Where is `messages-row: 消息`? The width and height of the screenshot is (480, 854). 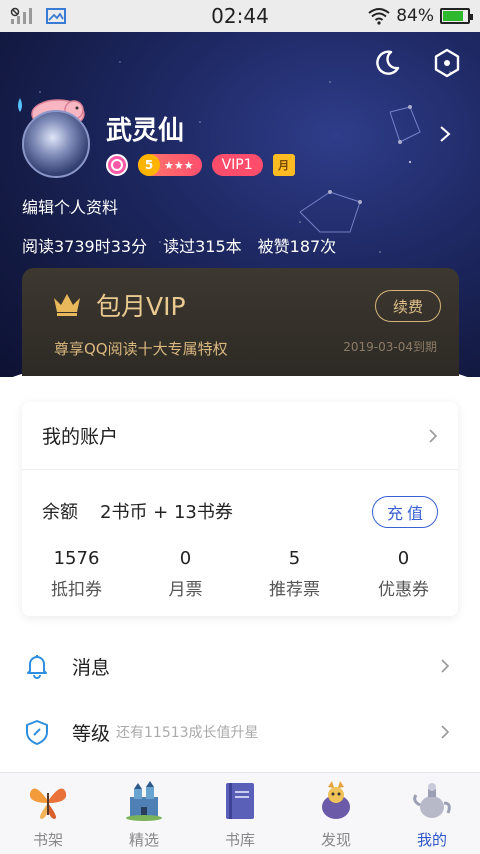
messages-row: 消息 is located at coordinates (240, 666).